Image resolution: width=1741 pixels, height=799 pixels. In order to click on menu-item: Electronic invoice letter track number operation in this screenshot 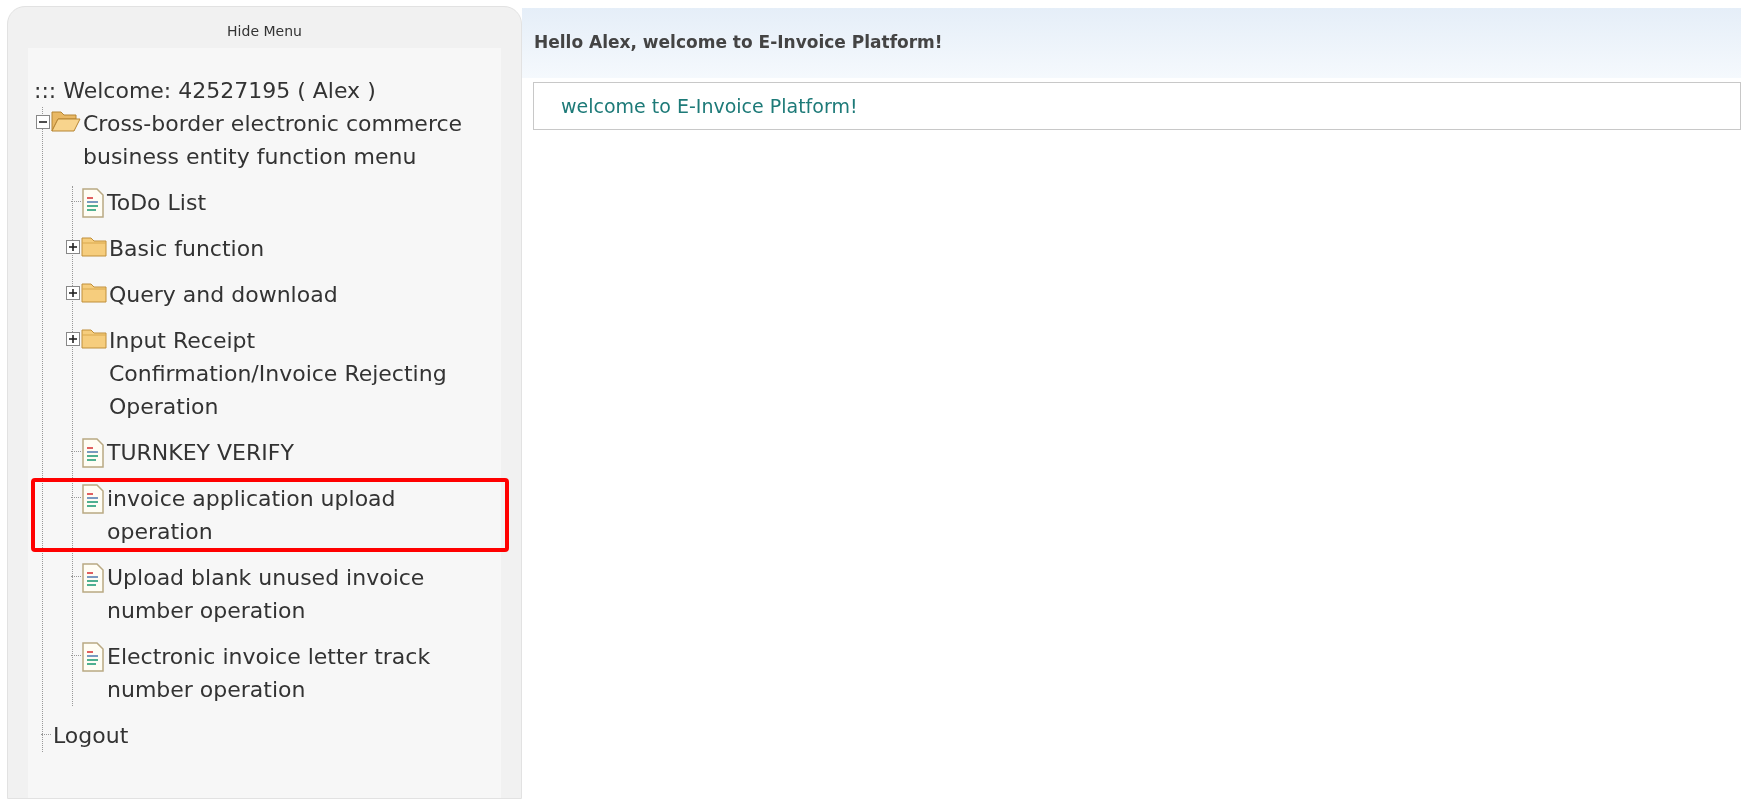, I will do `click(292, 673)`.